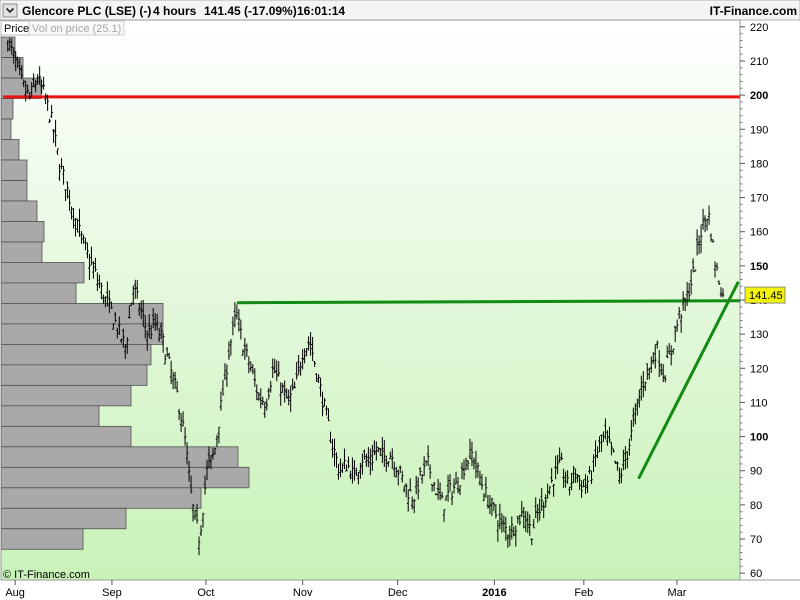  What do you see at coordinates (759, 438) in the screenshot?
I see `y-tick-label: 100` at bounding box center [759, 438].